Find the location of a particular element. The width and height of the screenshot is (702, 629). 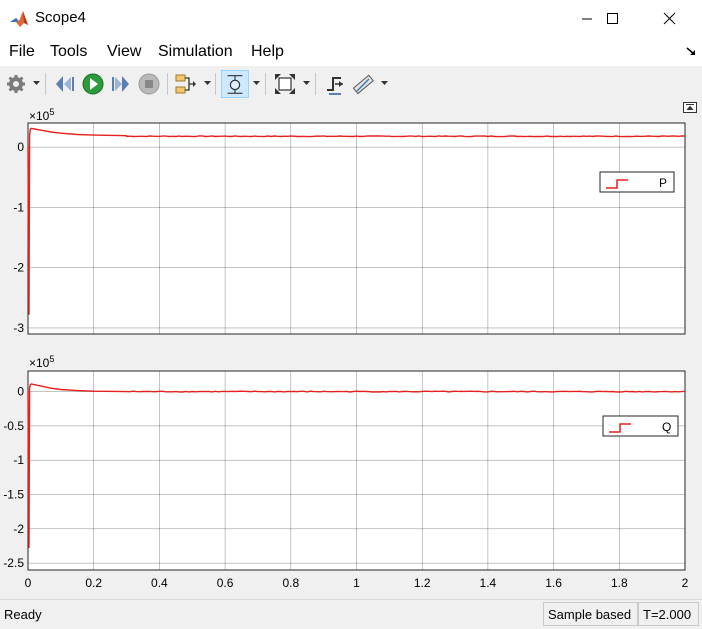

signal-select-icon is located at coordinates (186, 84).